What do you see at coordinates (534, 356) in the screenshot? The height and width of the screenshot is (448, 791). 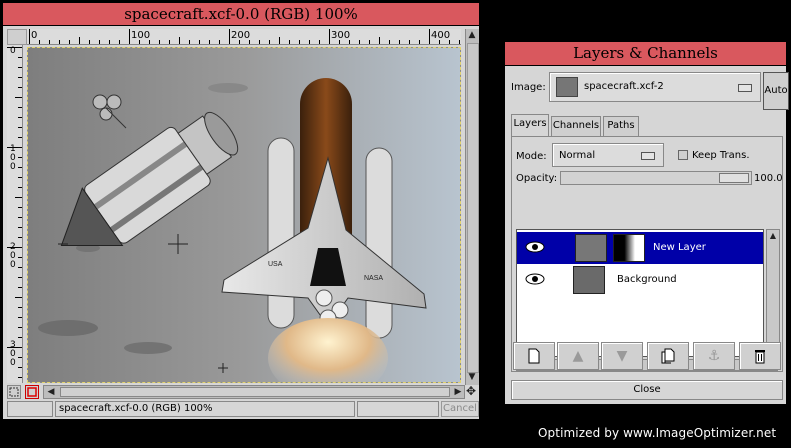 I see `new-layer-button` at bounding box center [534, 356].